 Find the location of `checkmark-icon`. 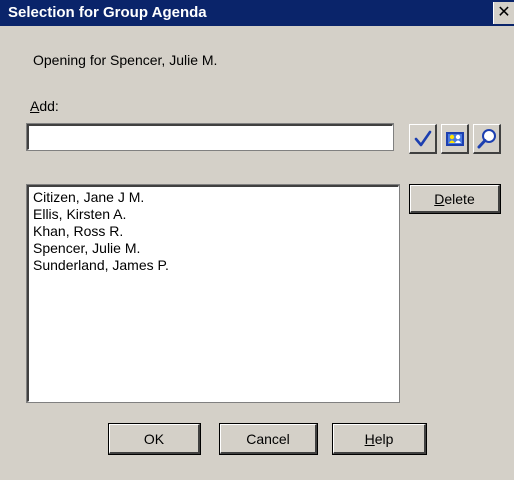

checkmark-icon is located at coordinates (422, 138).